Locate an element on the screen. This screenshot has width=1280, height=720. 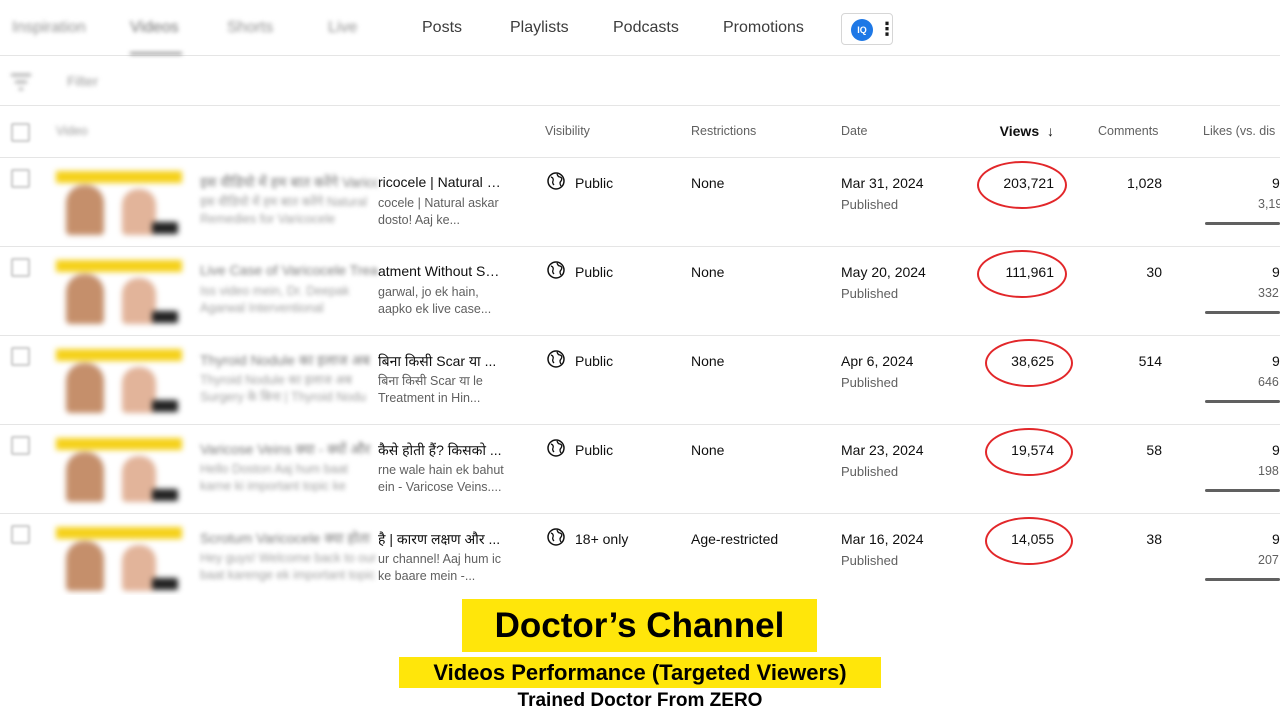
tab-inspiration: Inspiration is located at coordinates (49, 28).